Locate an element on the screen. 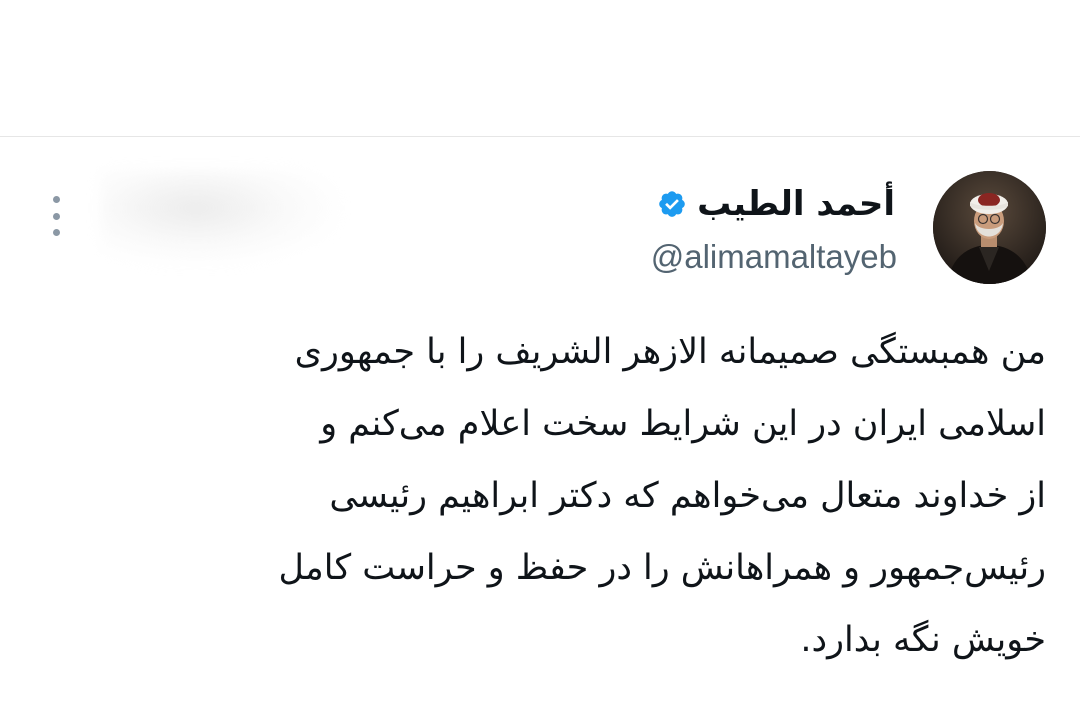  more-options-icon is located at coordinates (56, 199).